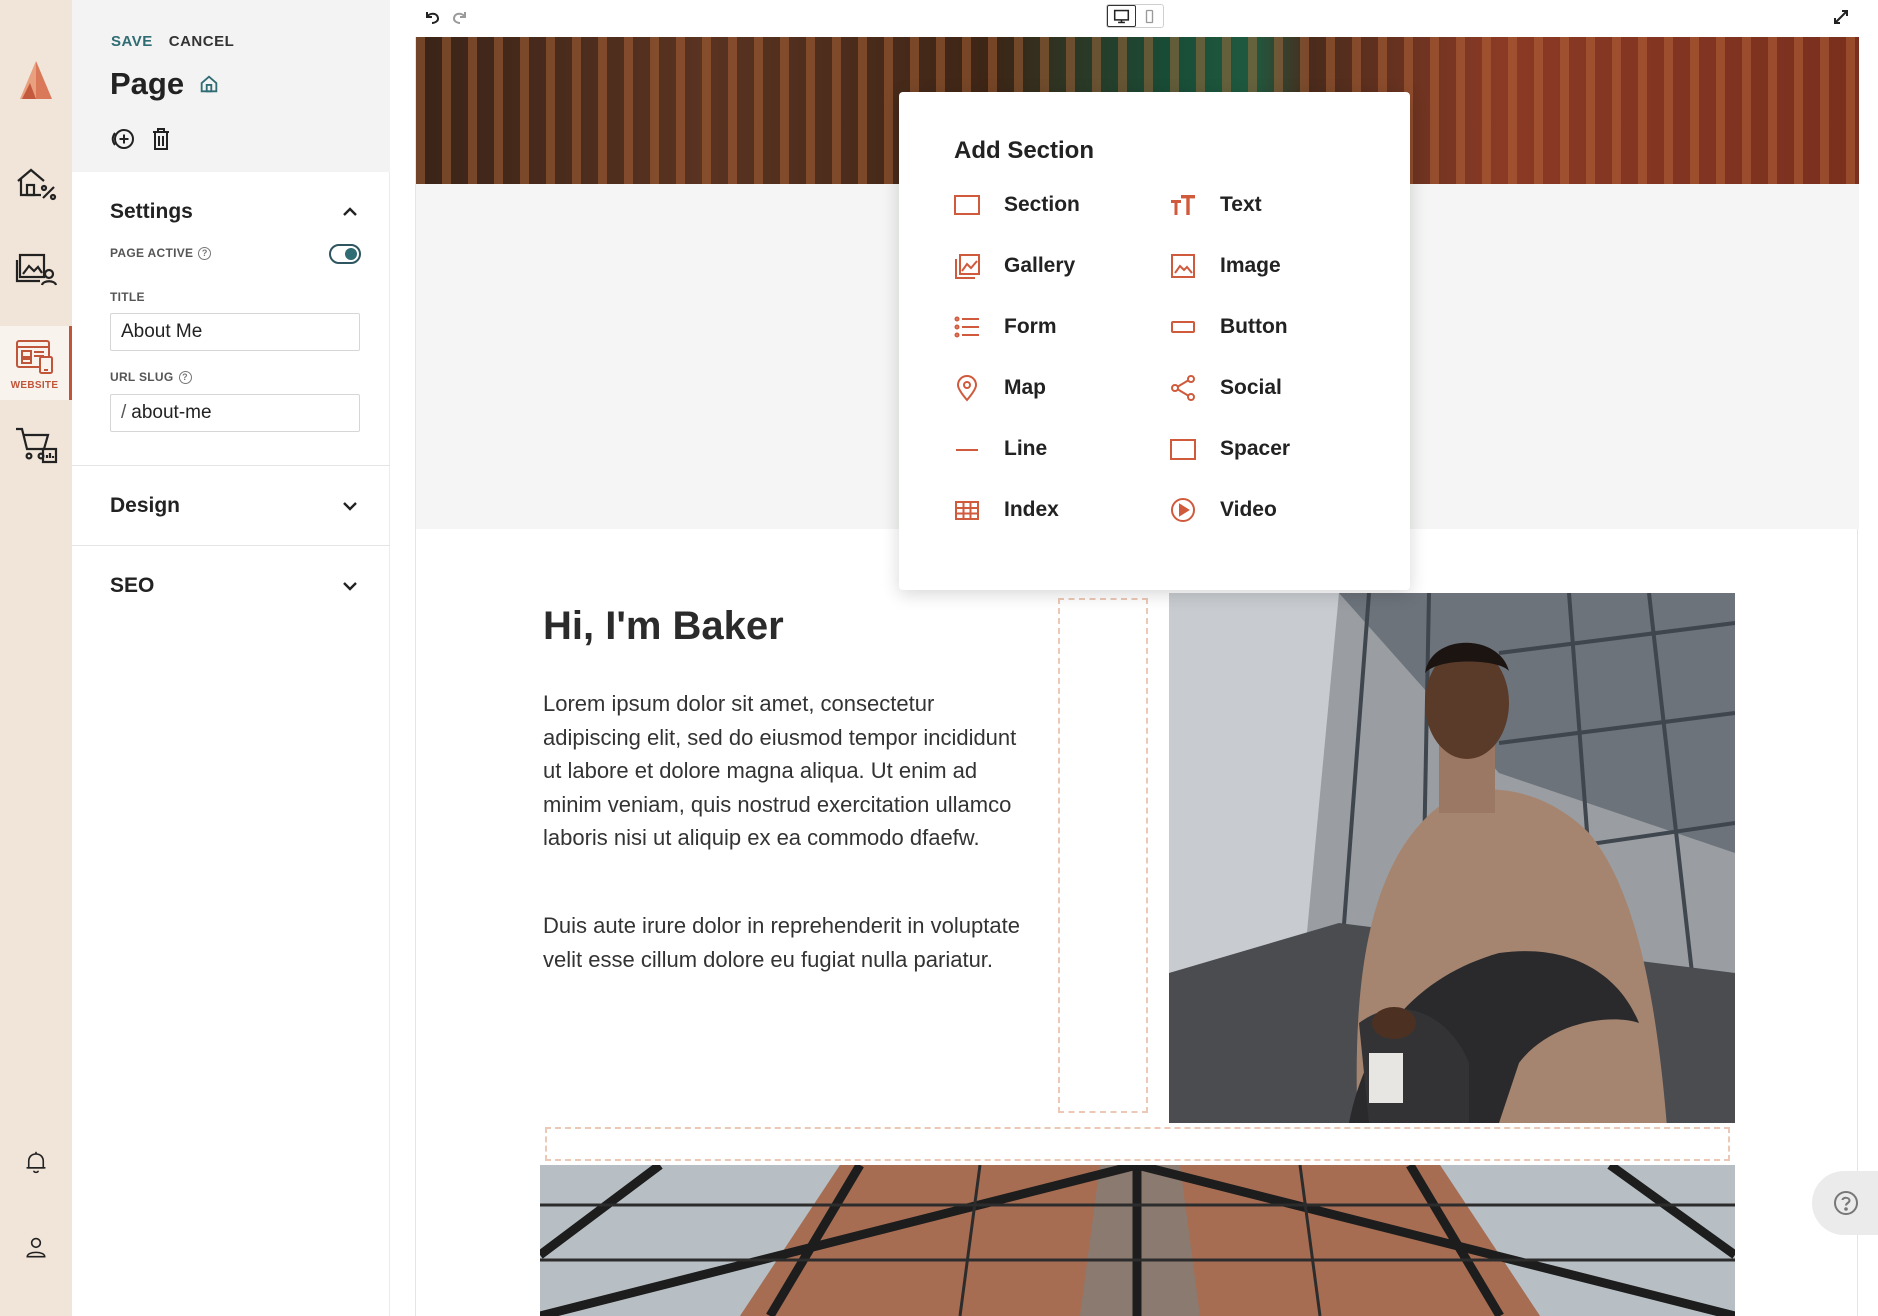 This screenshot has width=1878, height=1316. I want to click on add-spacer-item: Spacer, so click(1229, 449).